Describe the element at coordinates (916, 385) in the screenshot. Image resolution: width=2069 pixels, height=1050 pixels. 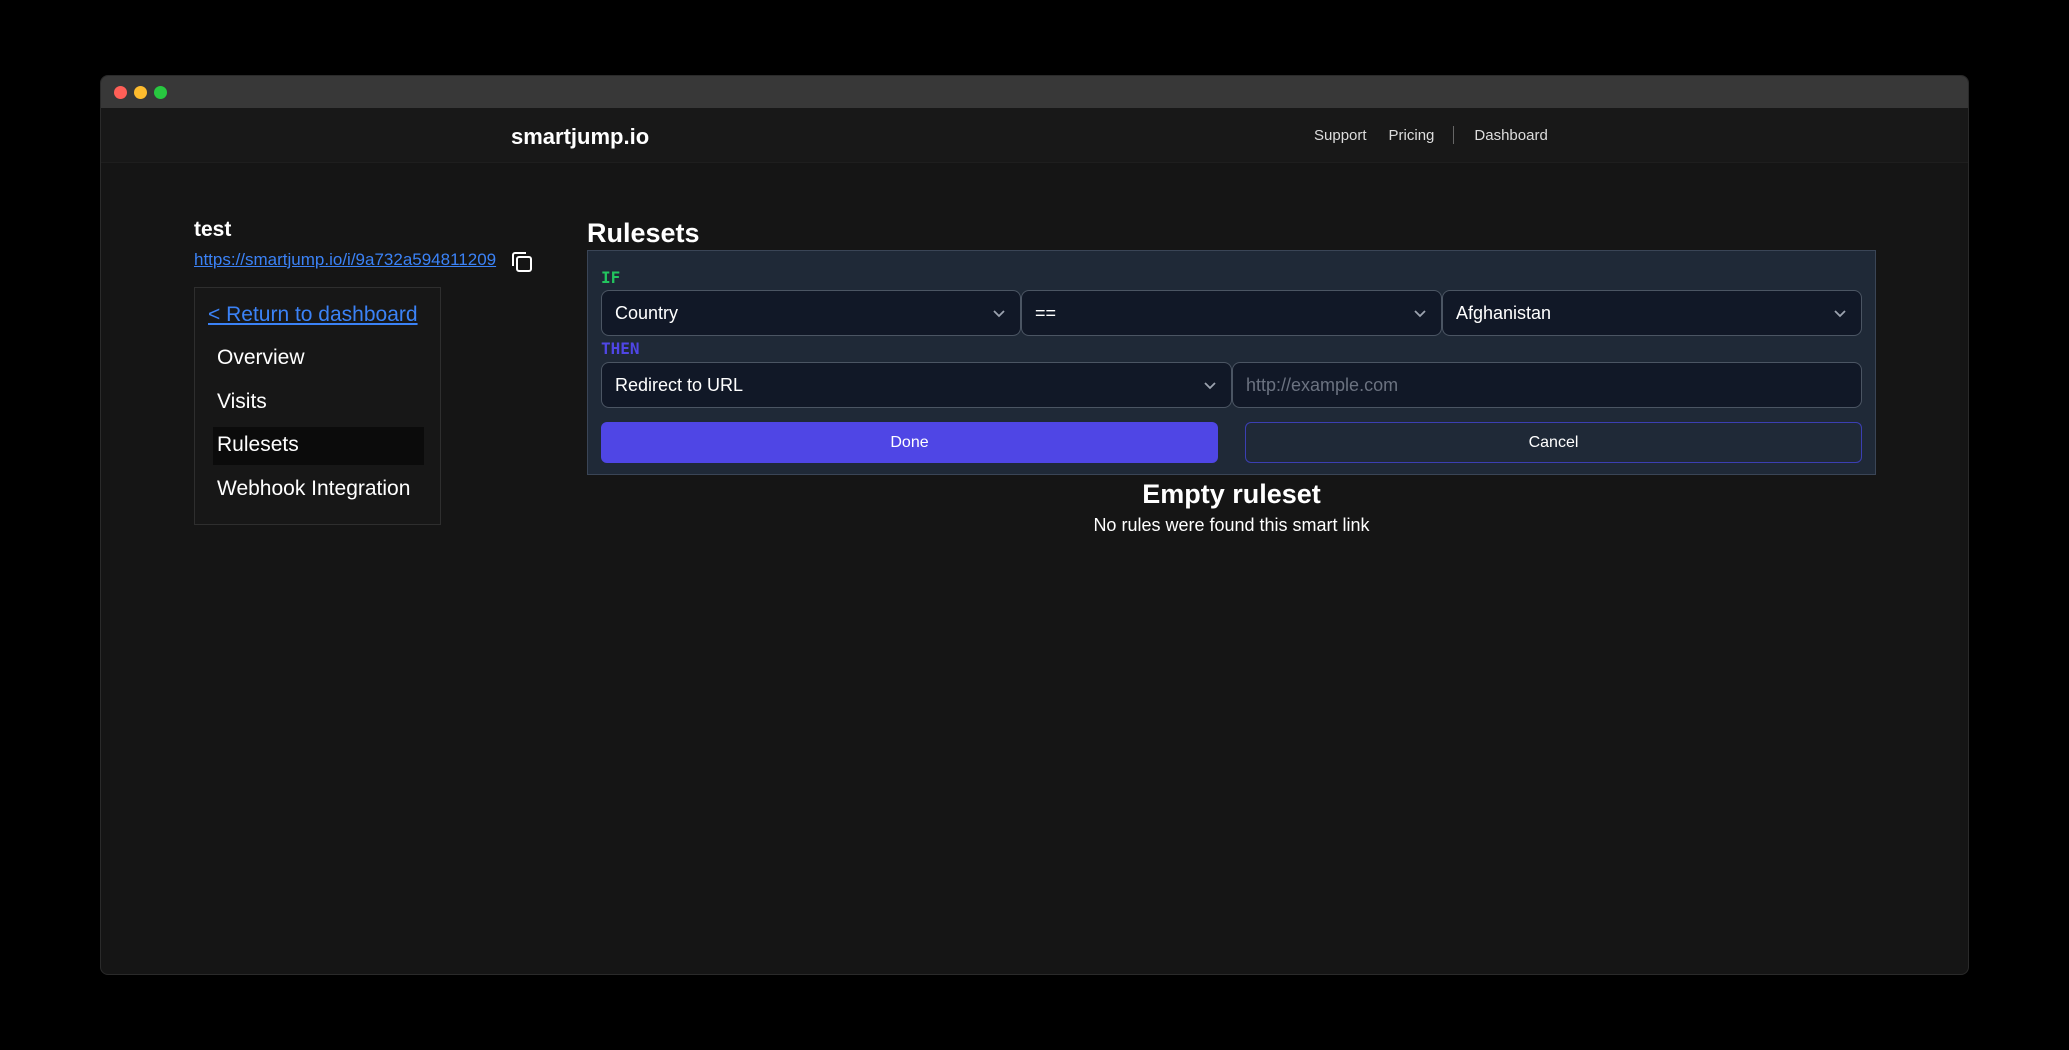
I see `action-select: Redirect to URL` at that location.